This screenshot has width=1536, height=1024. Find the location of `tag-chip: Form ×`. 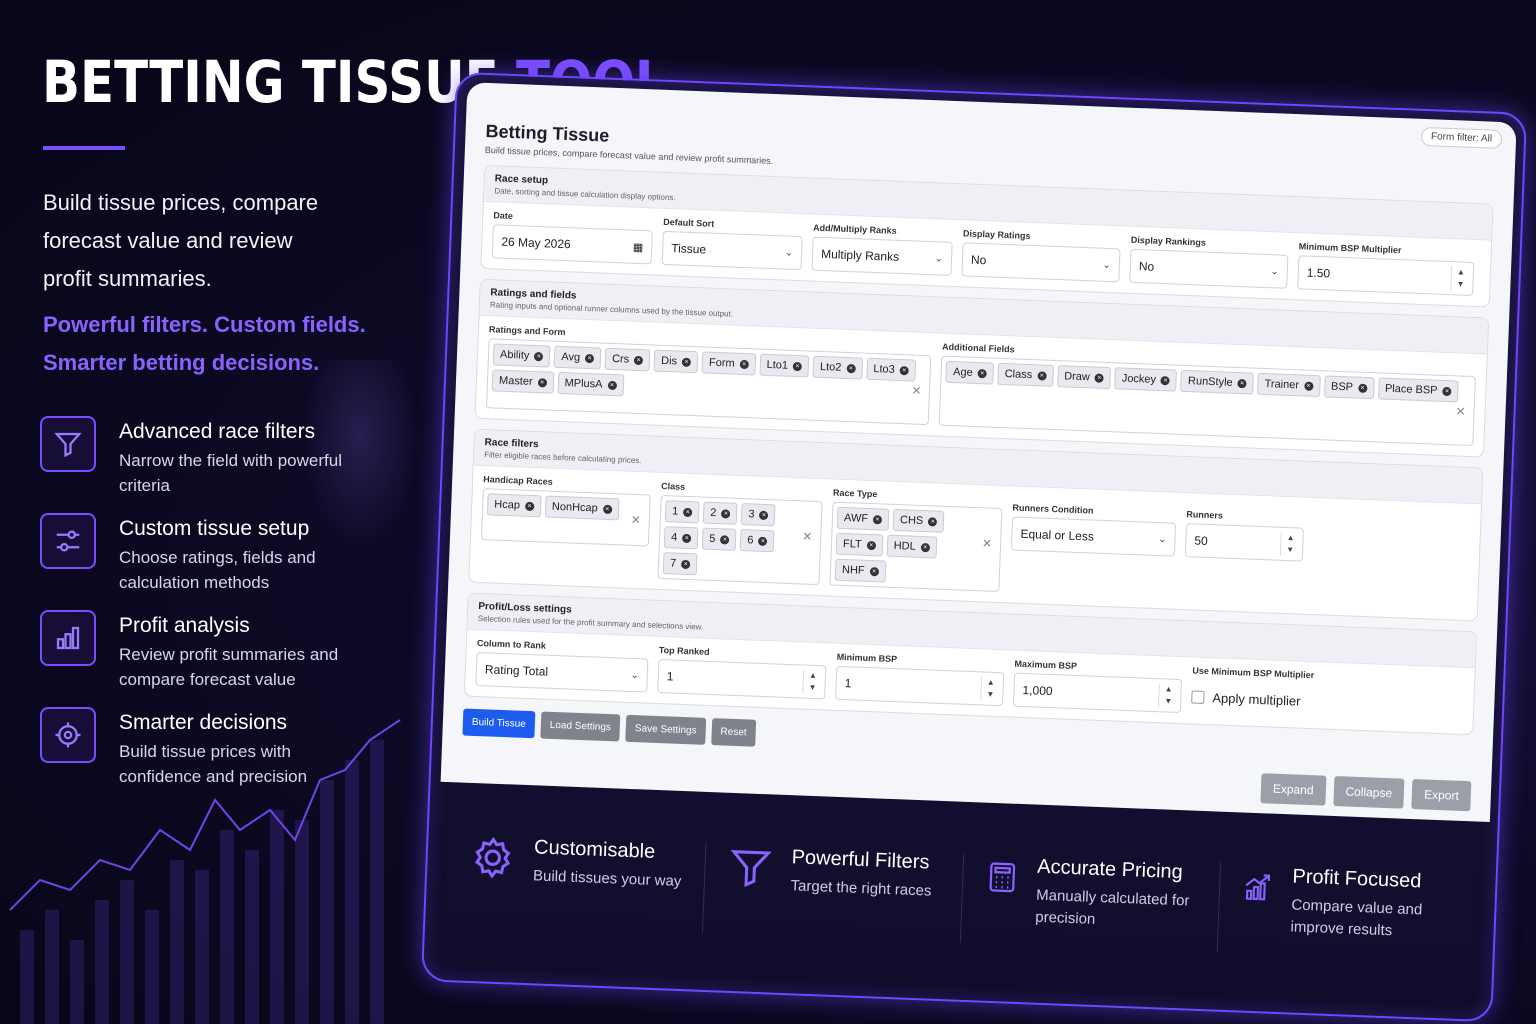

tag-chip: Form × is located at coordinates (729, 363).